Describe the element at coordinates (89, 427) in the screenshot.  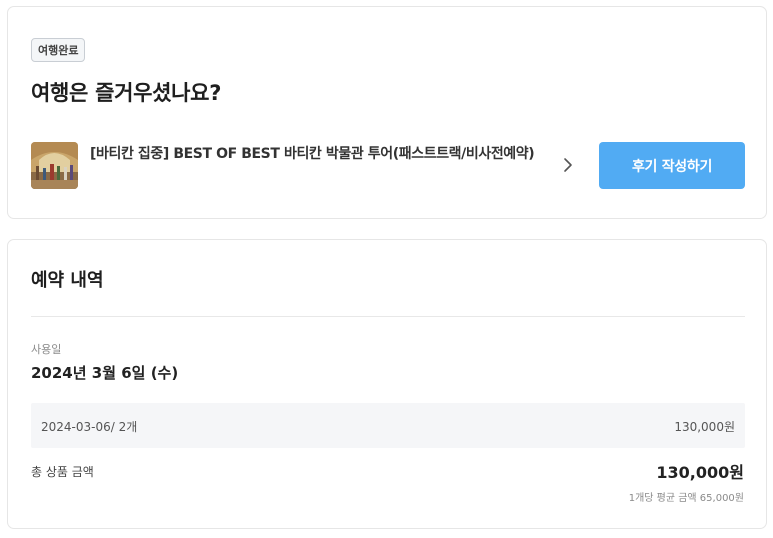
I see `option-name: 2024-03-06/ 2개` at that location.